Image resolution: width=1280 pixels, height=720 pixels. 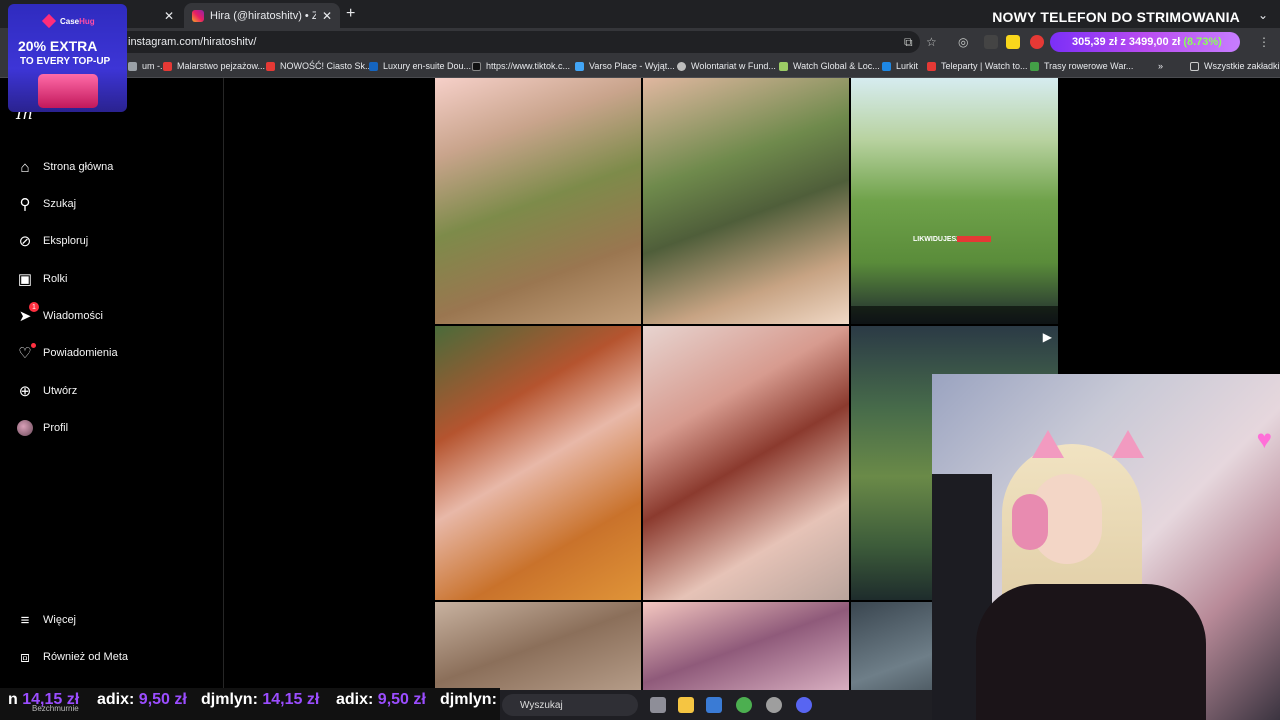 I want to click on promo-brand-b: Hug, so click(x=87, y=21).